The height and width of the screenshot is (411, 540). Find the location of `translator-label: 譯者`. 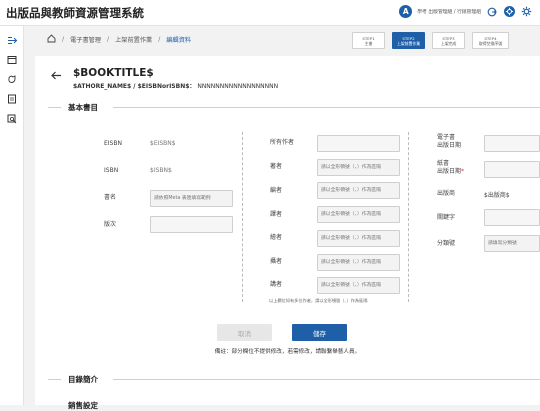

translator-label: 譯者 is located at coordinates (276, 214).